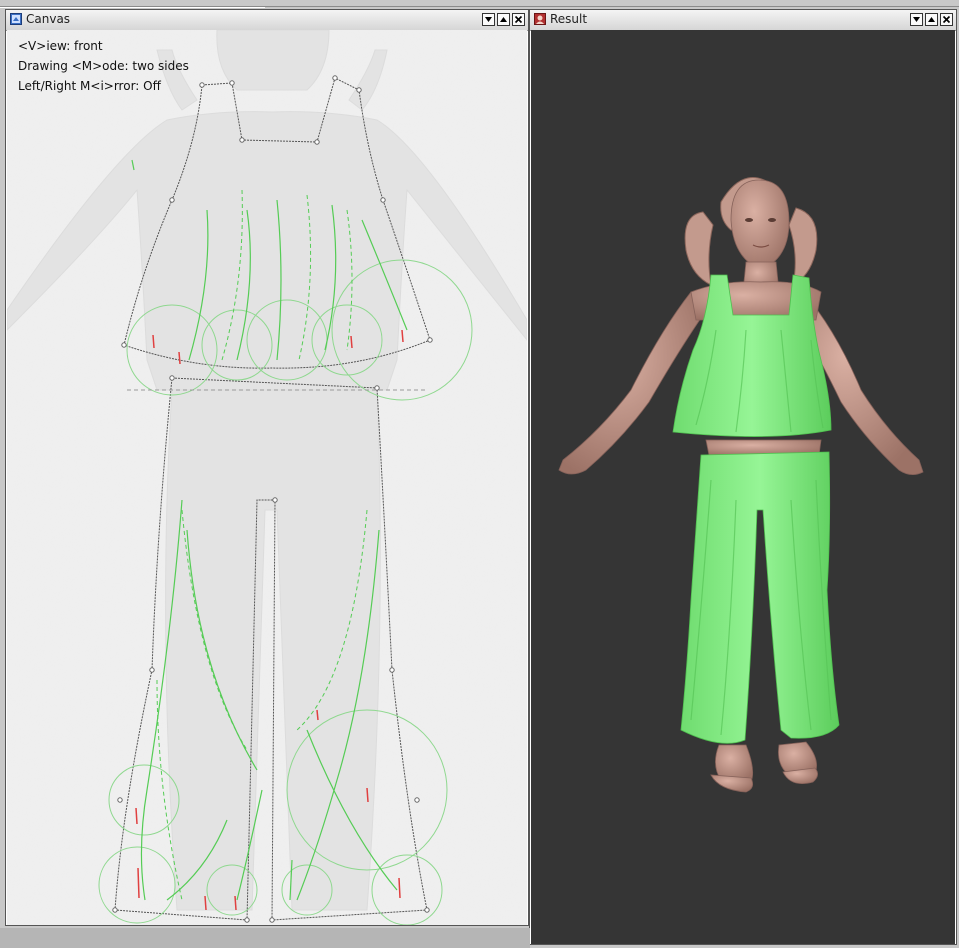 The height and width of the screenshot is (948, 959). What do you see at coordinates (743, 20) in the screenshot?
I see `result-titlebar: Result` at bounding box center [743, 20].